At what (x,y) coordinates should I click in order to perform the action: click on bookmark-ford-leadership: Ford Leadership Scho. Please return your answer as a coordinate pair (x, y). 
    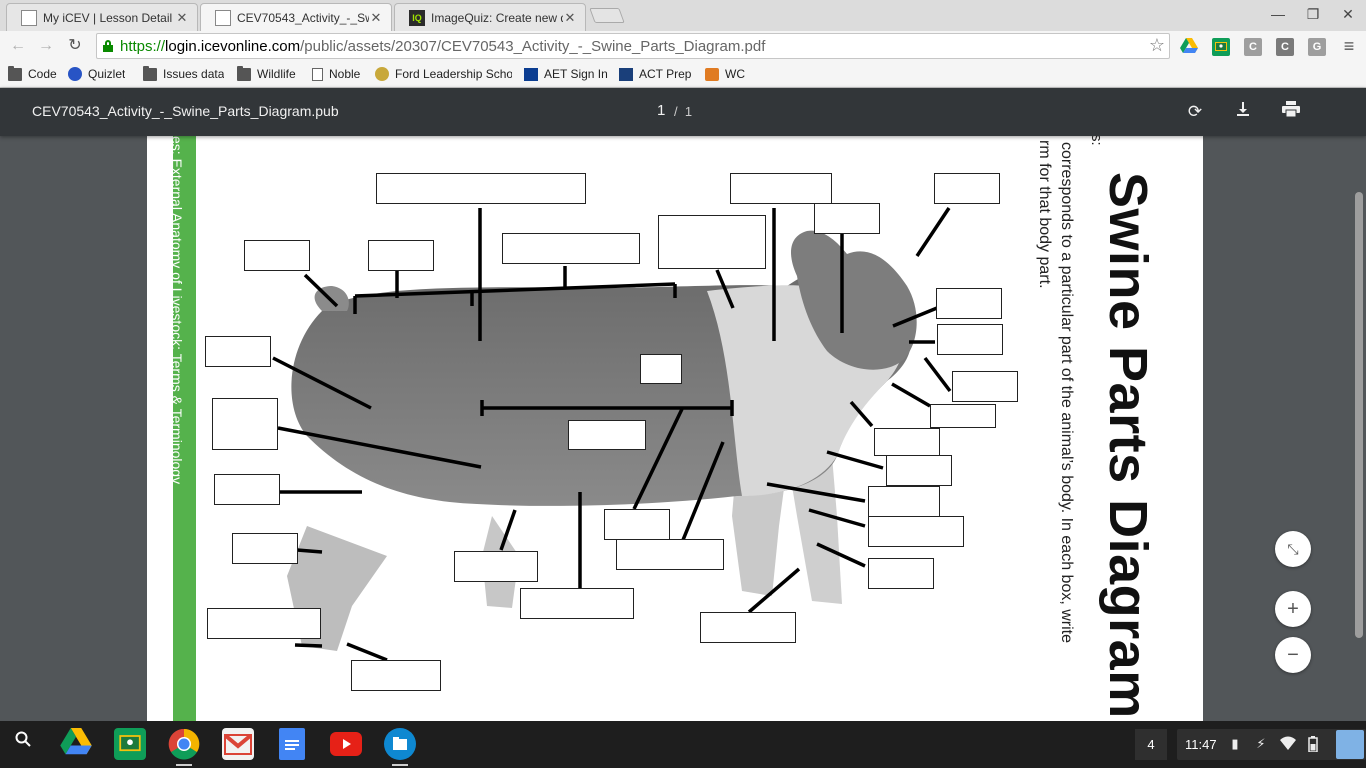
    Looking at the image, I should click on (443, 74).